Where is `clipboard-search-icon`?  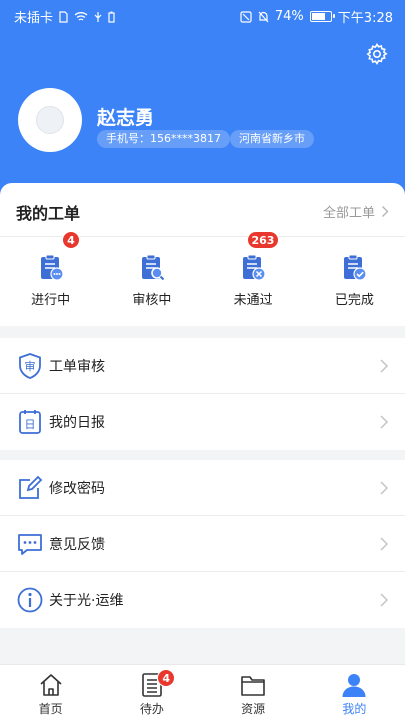
clipboard-search-icon is located at coordinates (152, 268).